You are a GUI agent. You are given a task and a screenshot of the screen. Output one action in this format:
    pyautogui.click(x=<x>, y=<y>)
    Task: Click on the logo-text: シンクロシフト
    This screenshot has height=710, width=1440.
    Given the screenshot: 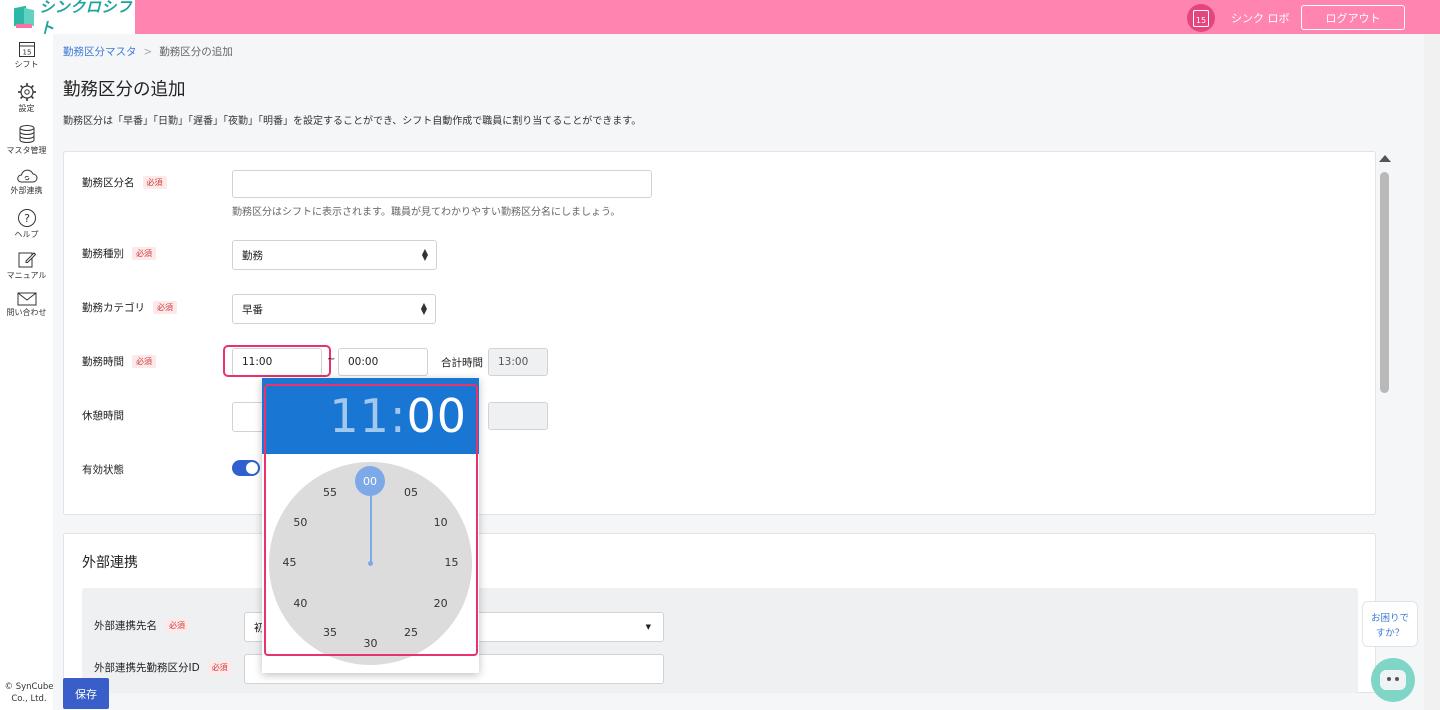 What is the action you would take?
    pyautogui.click(x=86, y=18)
    